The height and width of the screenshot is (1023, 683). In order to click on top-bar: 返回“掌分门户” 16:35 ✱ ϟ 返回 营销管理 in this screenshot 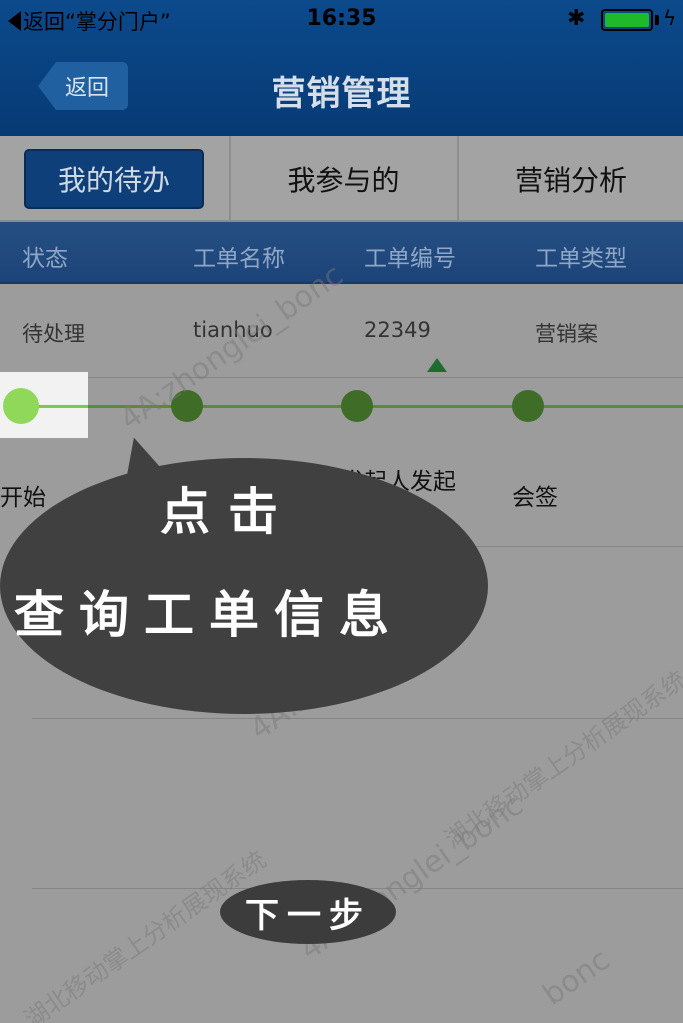, I will do `click(341, 68)`.